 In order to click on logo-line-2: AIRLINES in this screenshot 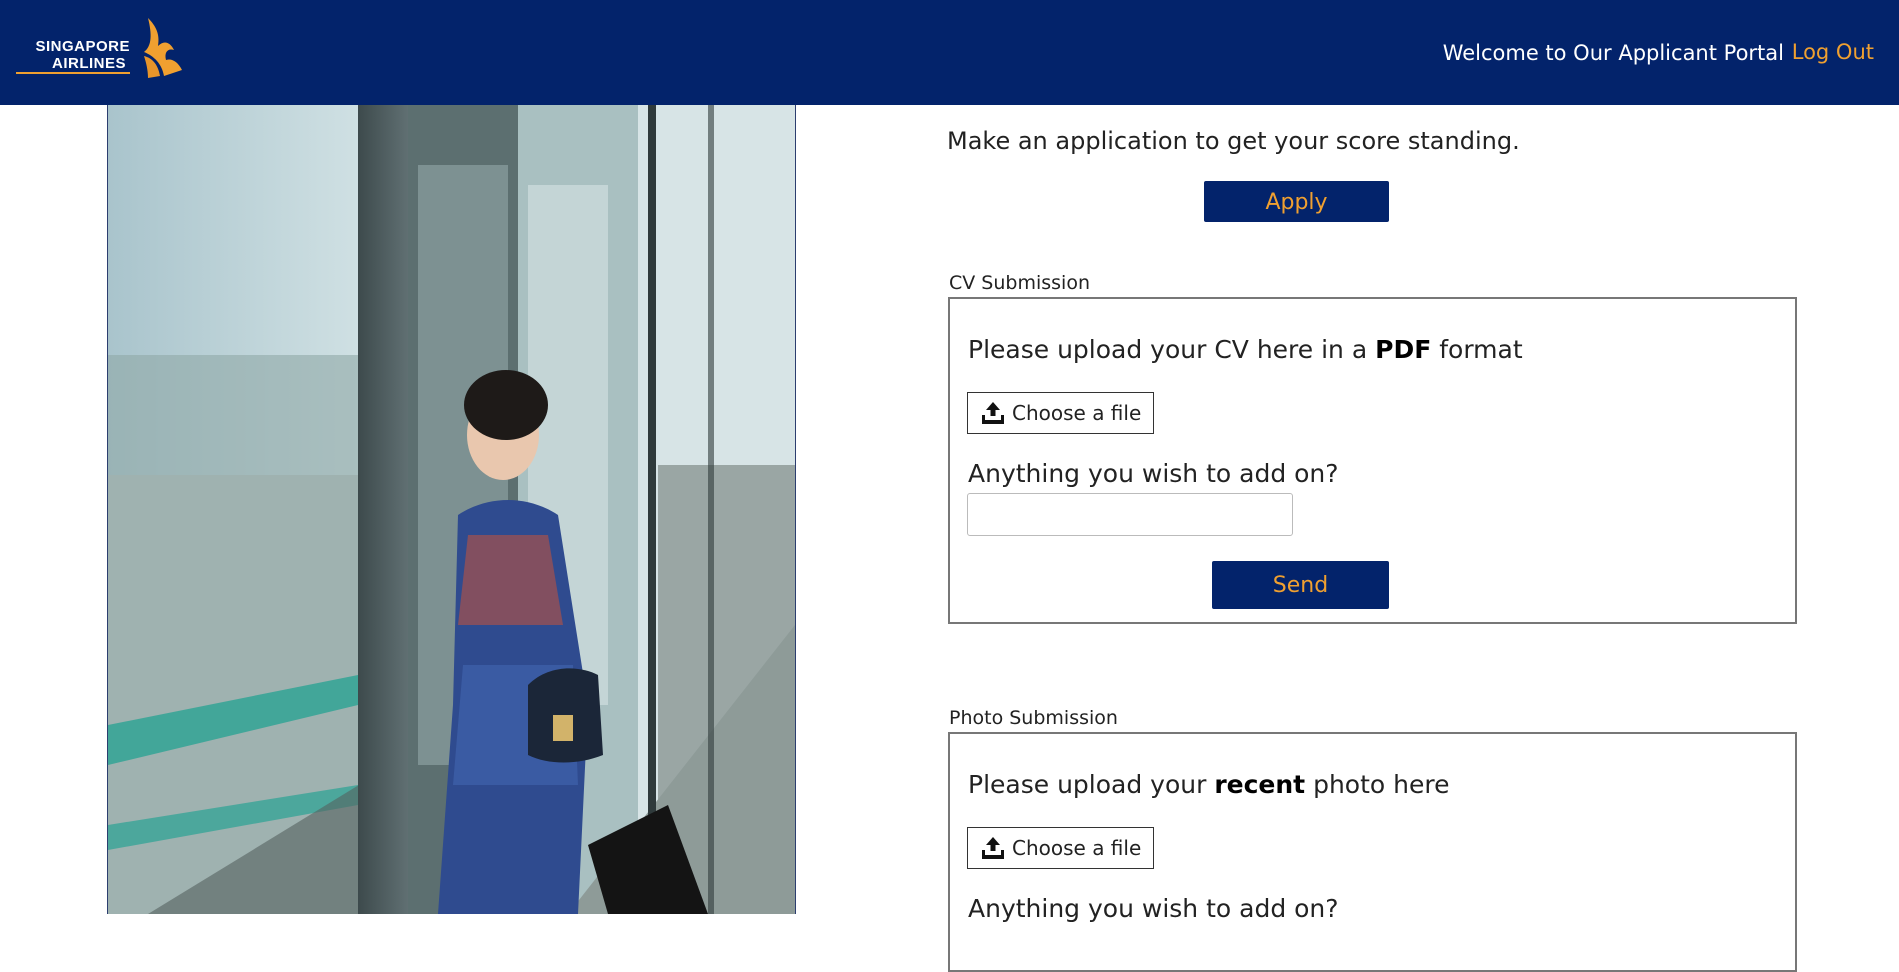, I will do `click(73, 64)`.